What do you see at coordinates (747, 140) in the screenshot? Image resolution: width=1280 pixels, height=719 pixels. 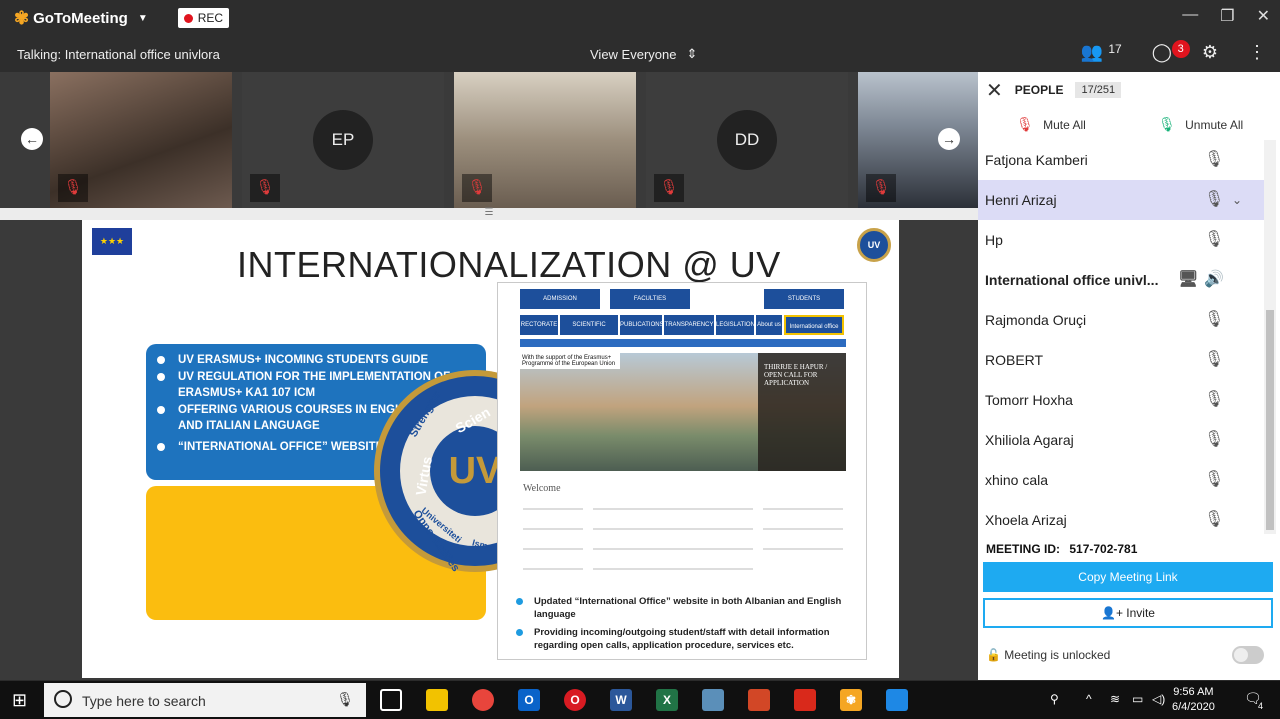 I see `video-tile: DD 🎙` at bounding box center [747, 140].